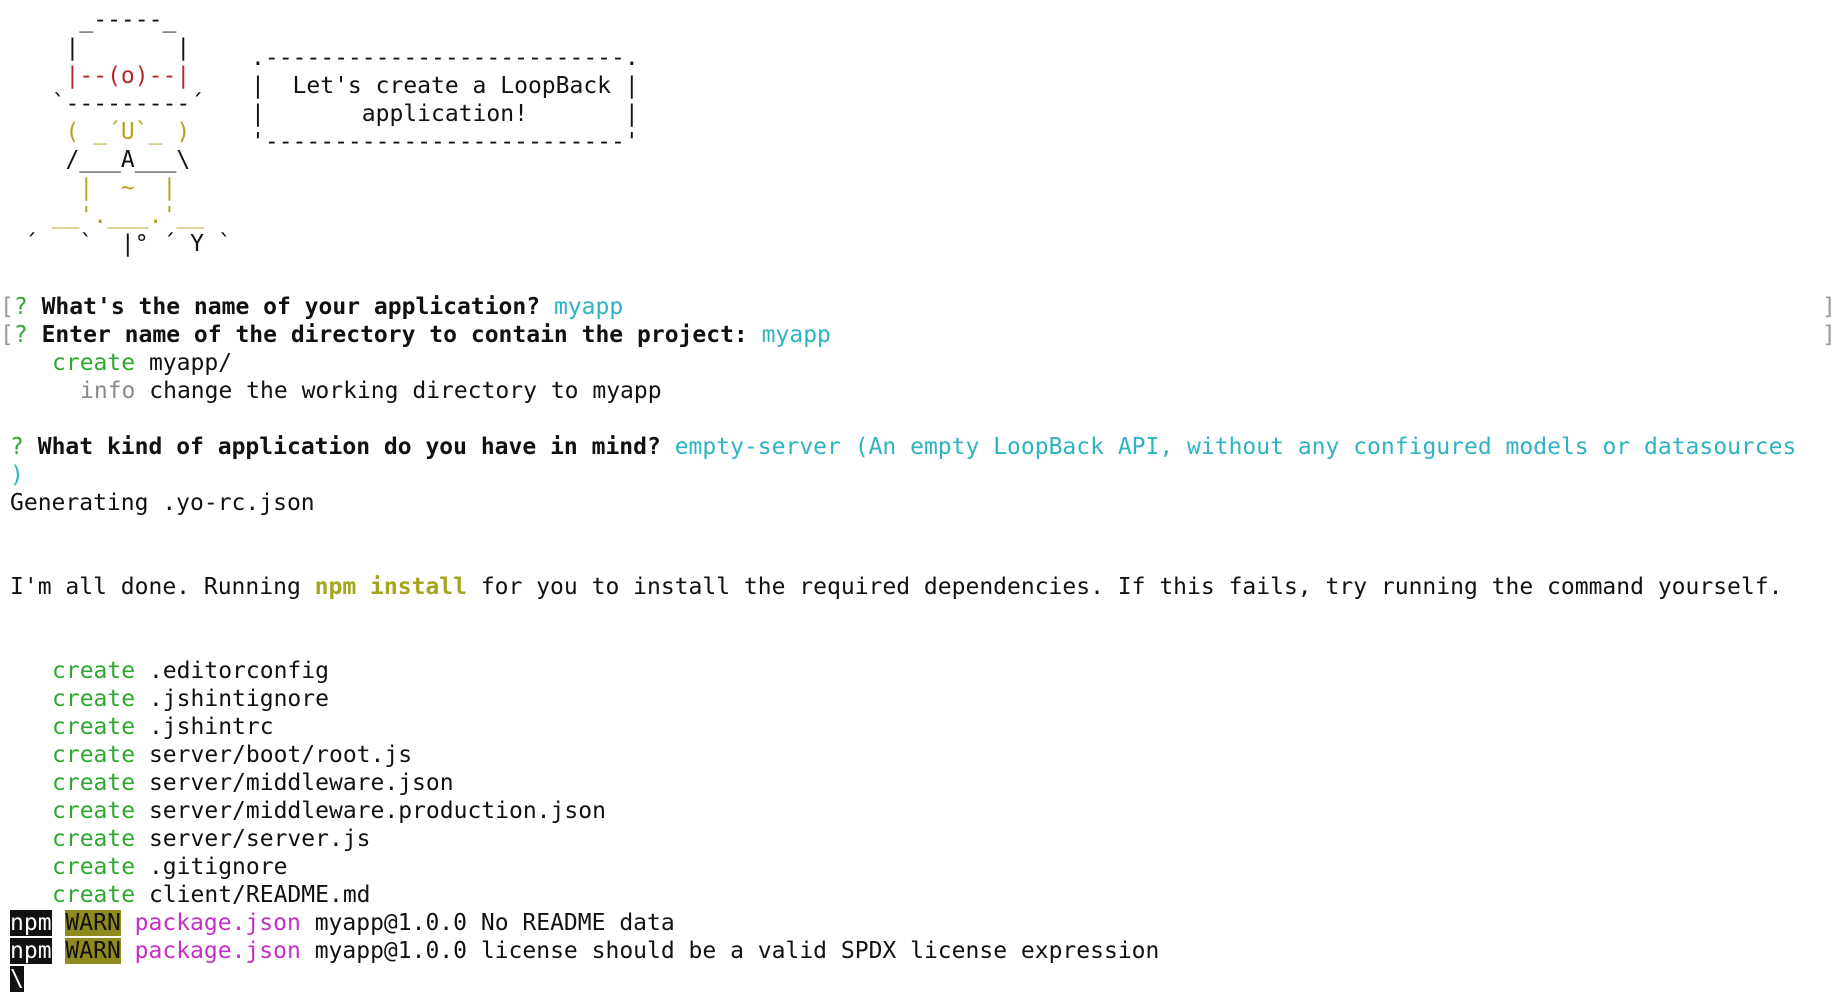 Image resolution: width=1838 pixels, height=1006 pixels. I want to click on prompt-question: What's the name of your application?, so click(291, 307).